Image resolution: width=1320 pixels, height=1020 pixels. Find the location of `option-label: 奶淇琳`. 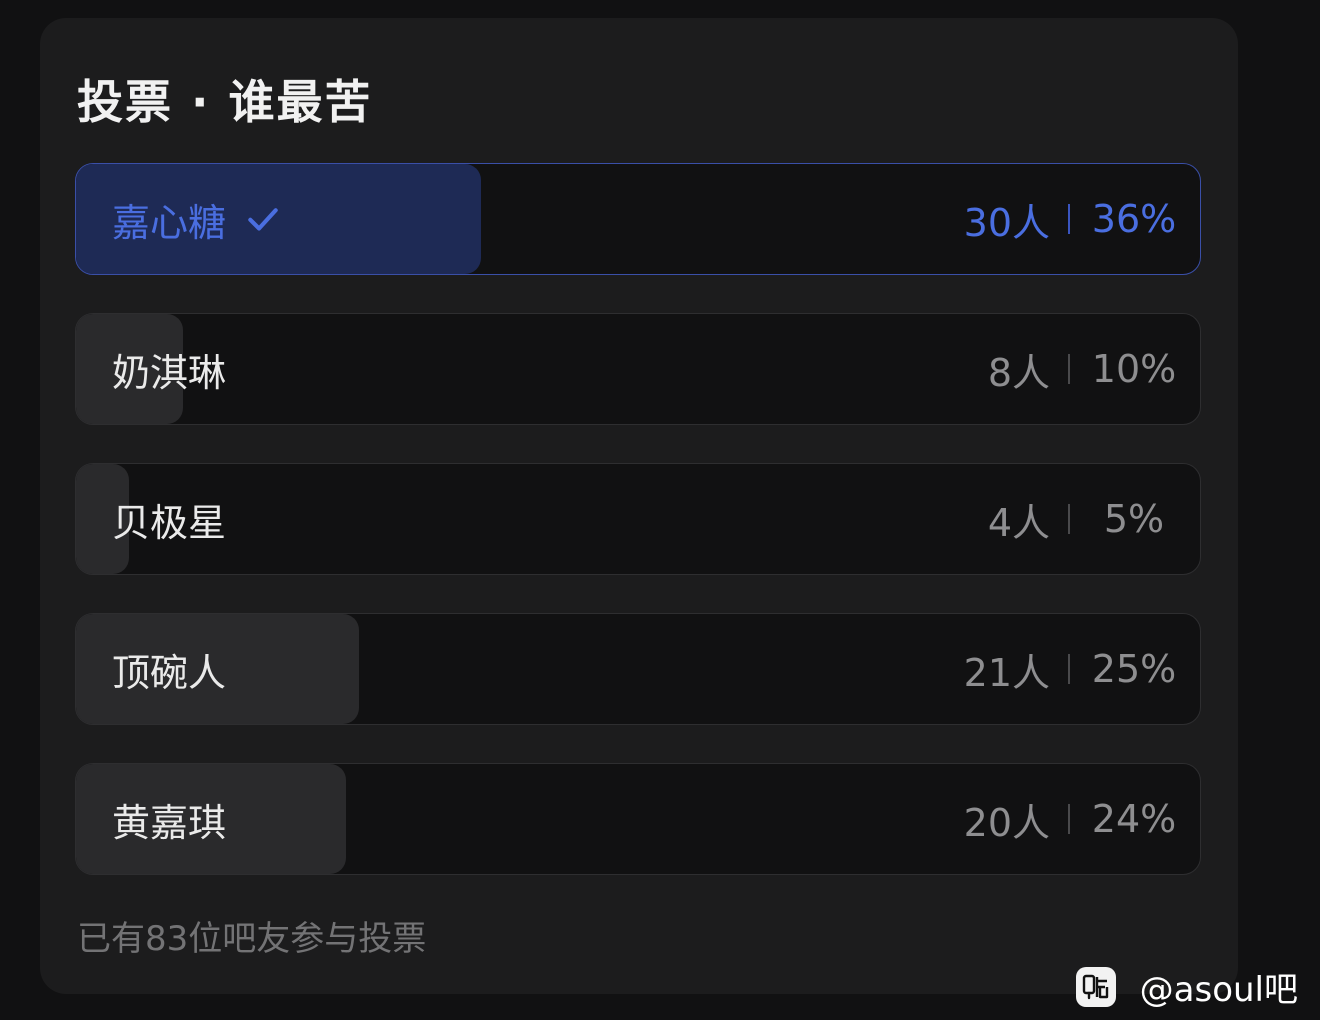

option-label: 奶淇琳 is located at coordinates (169, 372).